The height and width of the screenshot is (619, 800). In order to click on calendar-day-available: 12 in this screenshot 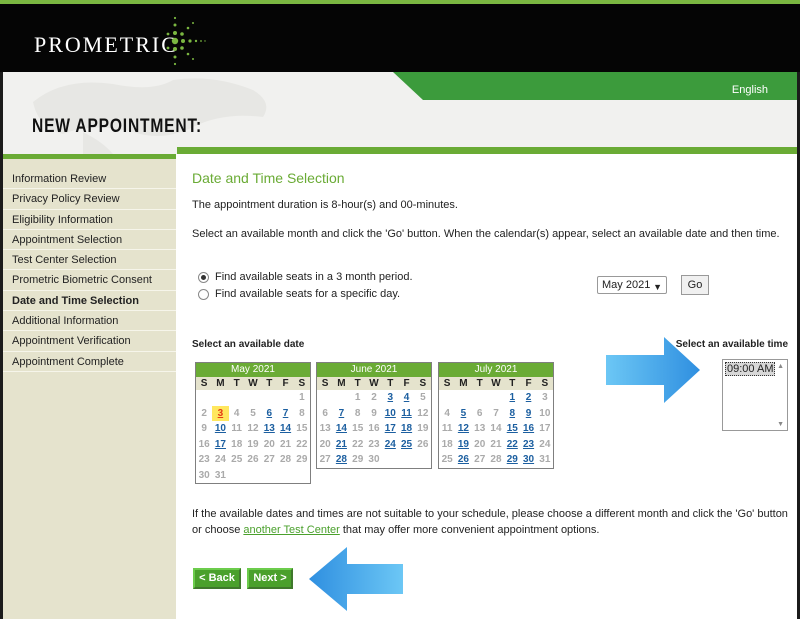, I will do `click(463, 429)`.